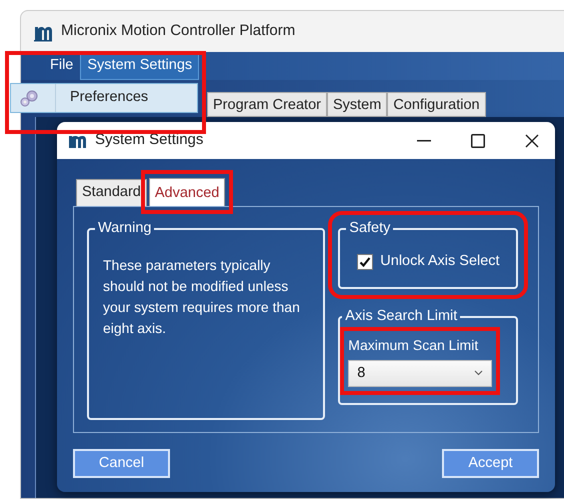 The image size is (564, 499). I want to click on scan-limit-select: 8, so click(420, 373).